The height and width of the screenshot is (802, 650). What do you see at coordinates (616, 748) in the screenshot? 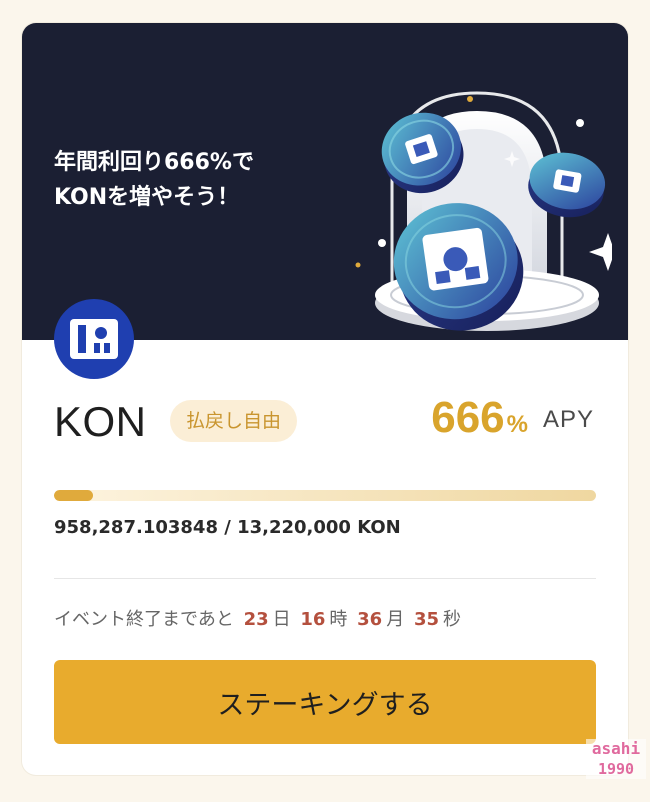
I see `watermark-line-1: asahi` at bounding box center [616, 748].